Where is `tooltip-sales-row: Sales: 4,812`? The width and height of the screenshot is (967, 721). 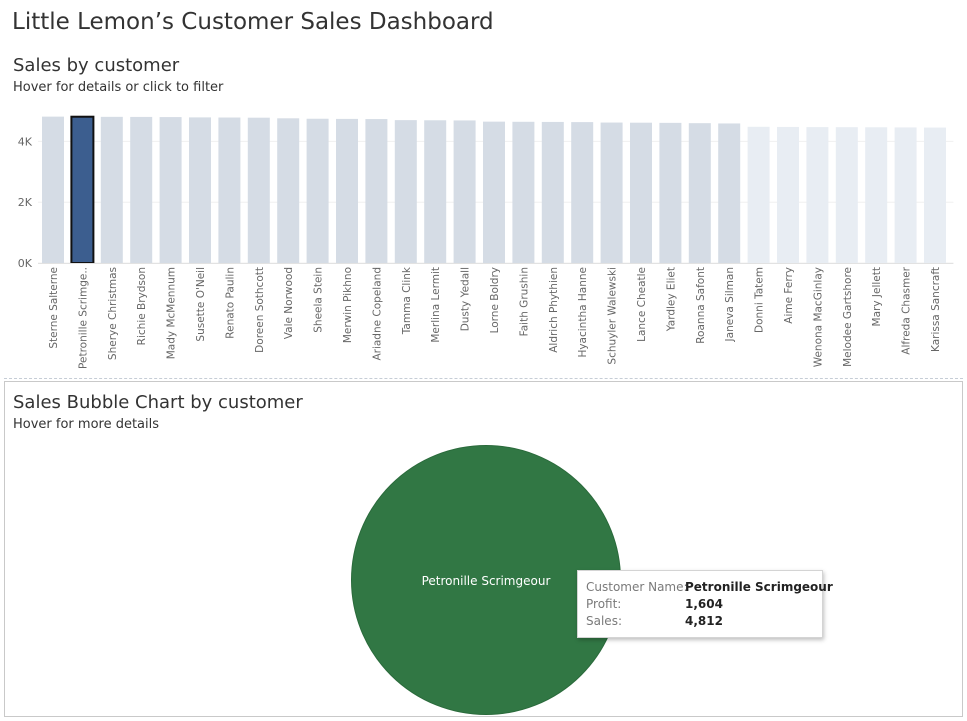 tooltip-sales-row: Sales: 4,812 is located at coordinates (654, 621).